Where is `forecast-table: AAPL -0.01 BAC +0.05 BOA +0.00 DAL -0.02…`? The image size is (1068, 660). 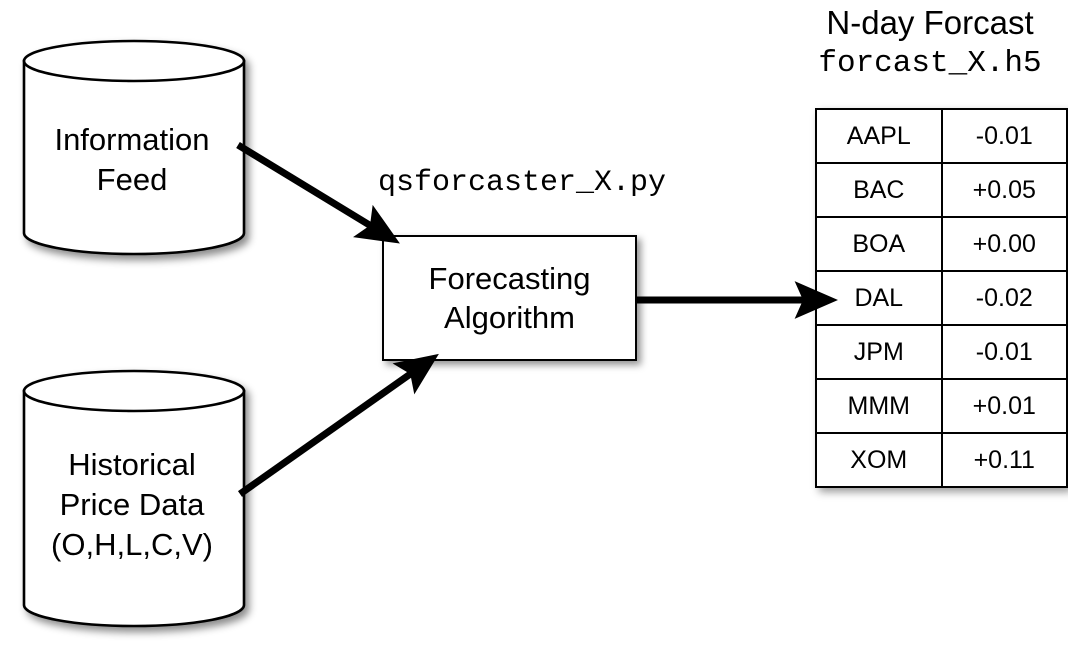
forecast-table: AAPL -0.01 BAC +0.05 BOA +0.00 DAL -0.02… is located at coordinates (941, 298).